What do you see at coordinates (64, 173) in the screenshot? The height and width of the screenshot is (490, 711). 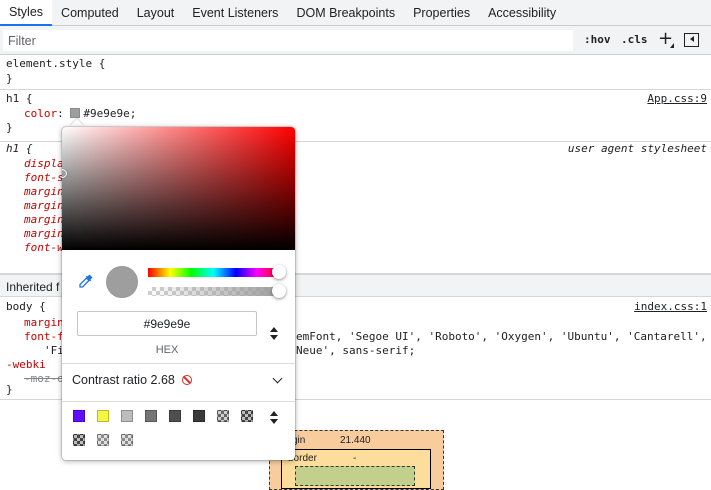 I see `saturation-cursor` at bounding box center [64, 173].